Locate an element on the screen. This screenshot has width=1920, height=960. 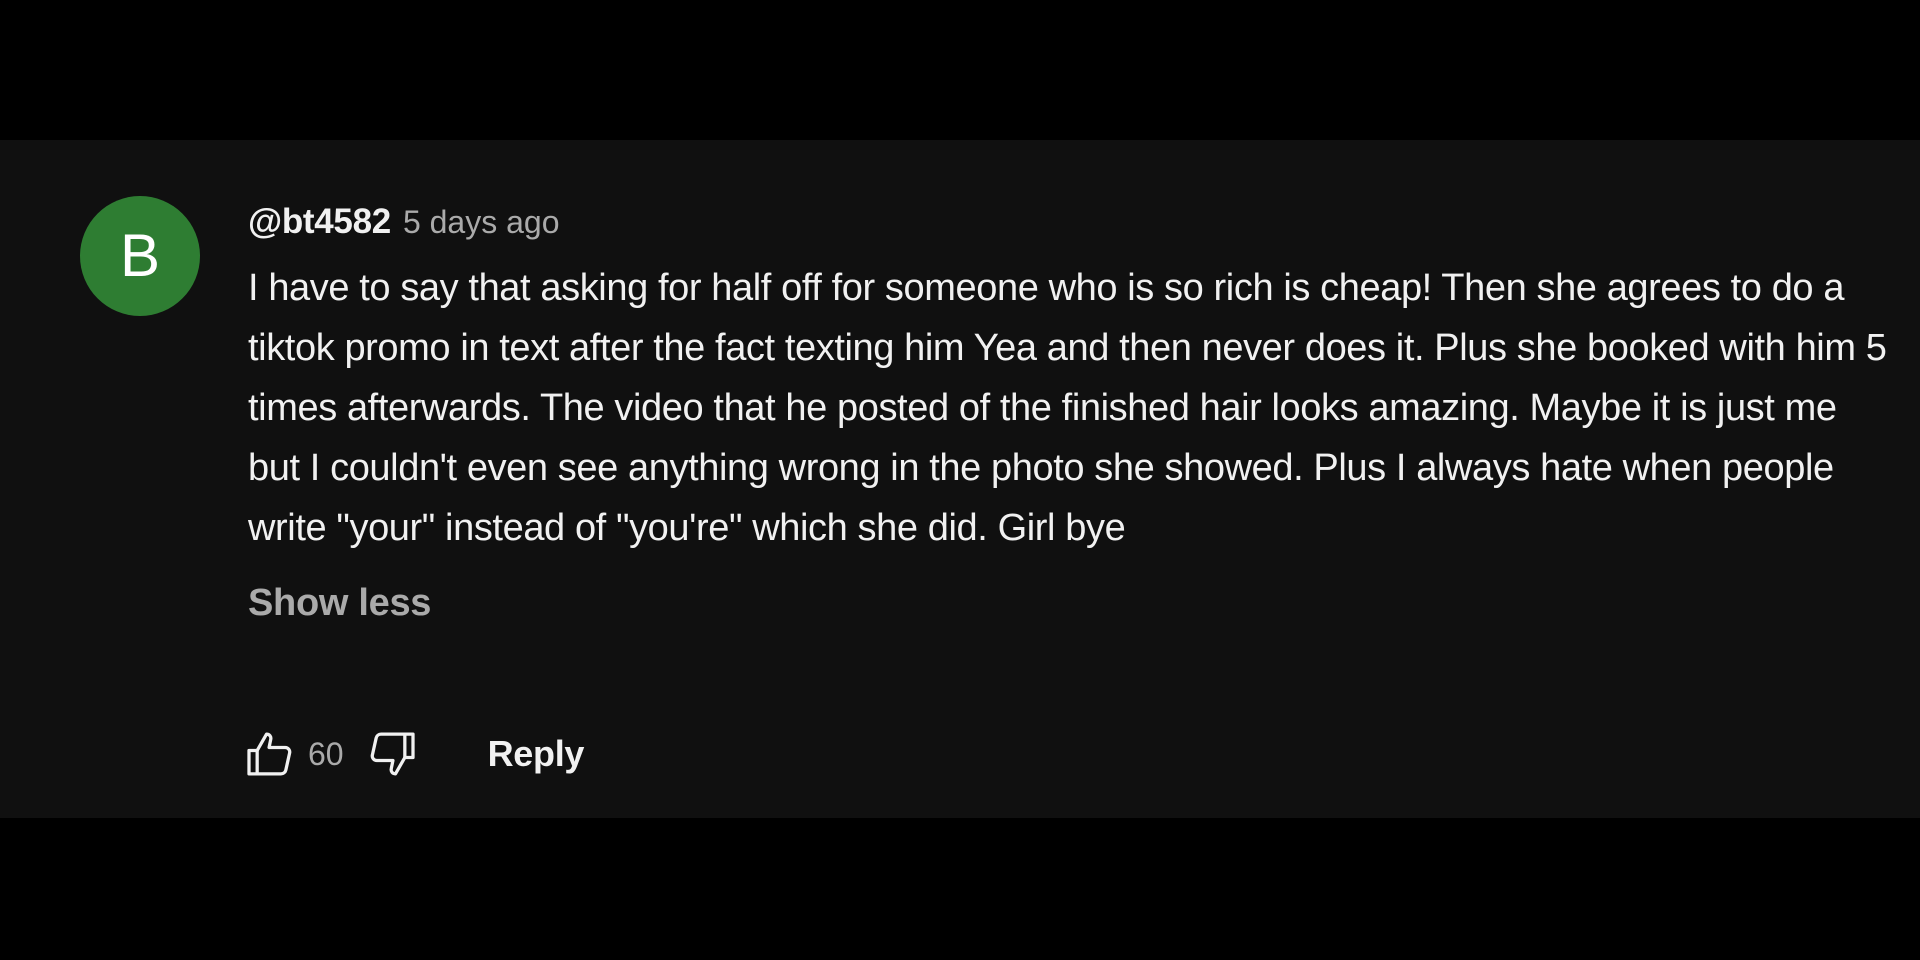
comment-actions: 60 Reply is located at coordinates (412, 754).